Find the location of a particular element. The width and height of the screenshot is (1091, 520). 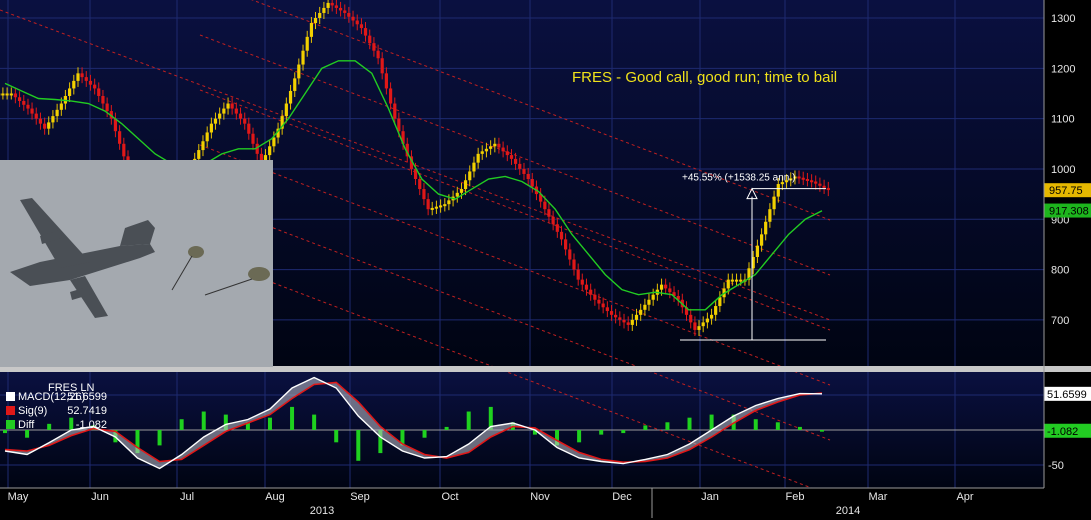

x-tick-label: Sep is located at coordinates (360, 497).